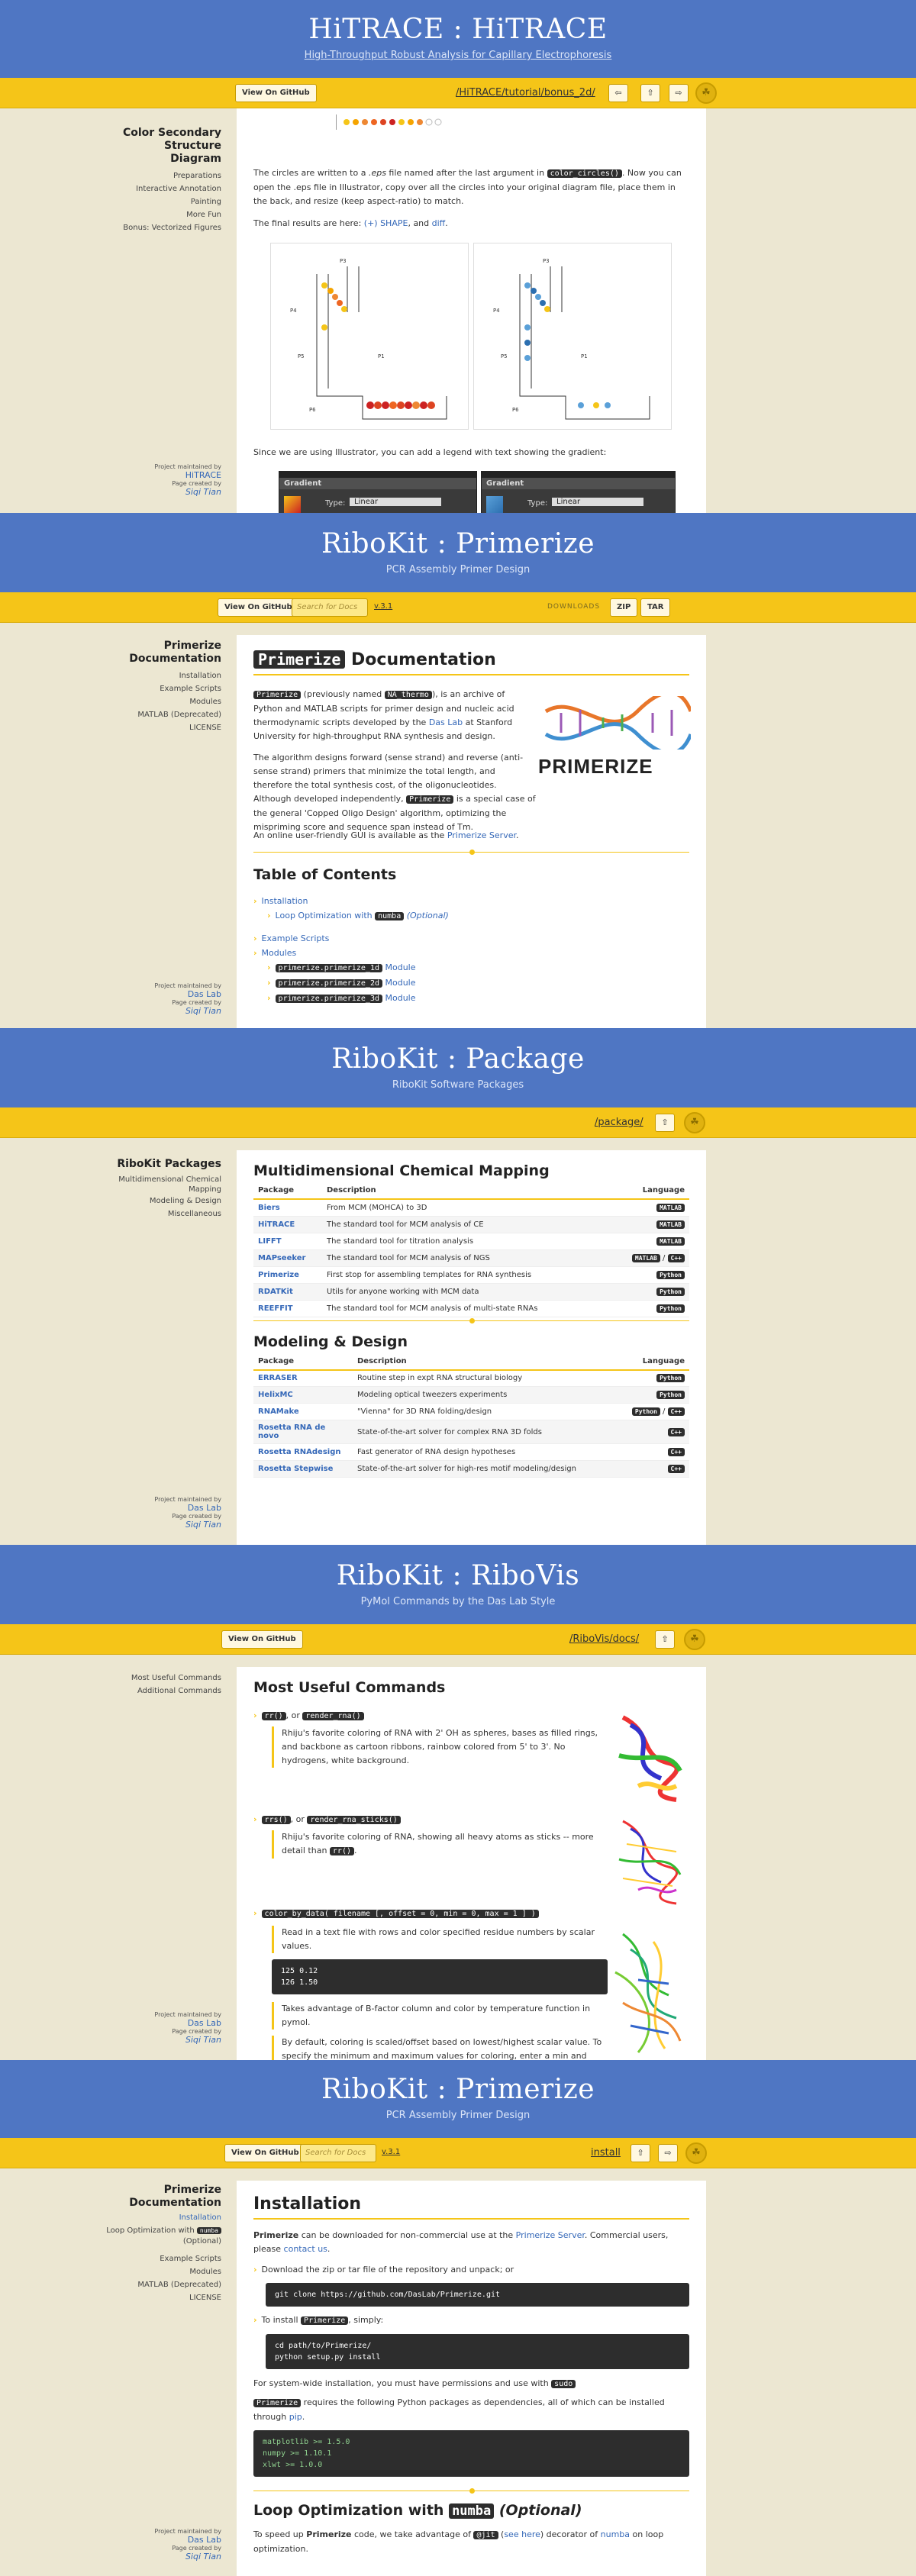 This screenshot has width=916, height=2576. Describe the element at coordinates (471, 983) in the screenshot. I see `toc-item: › primerize.primerize_2d Module` at that location.